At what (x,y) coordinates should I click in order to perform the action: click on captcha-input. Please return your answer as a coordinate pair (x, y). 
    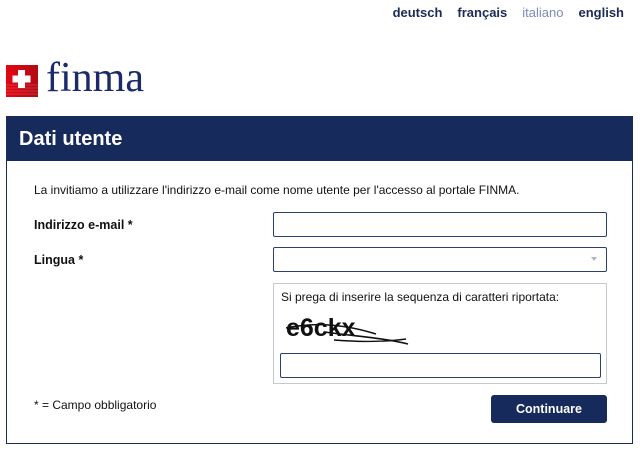
    Looking at the image, I should click on (440, 365).